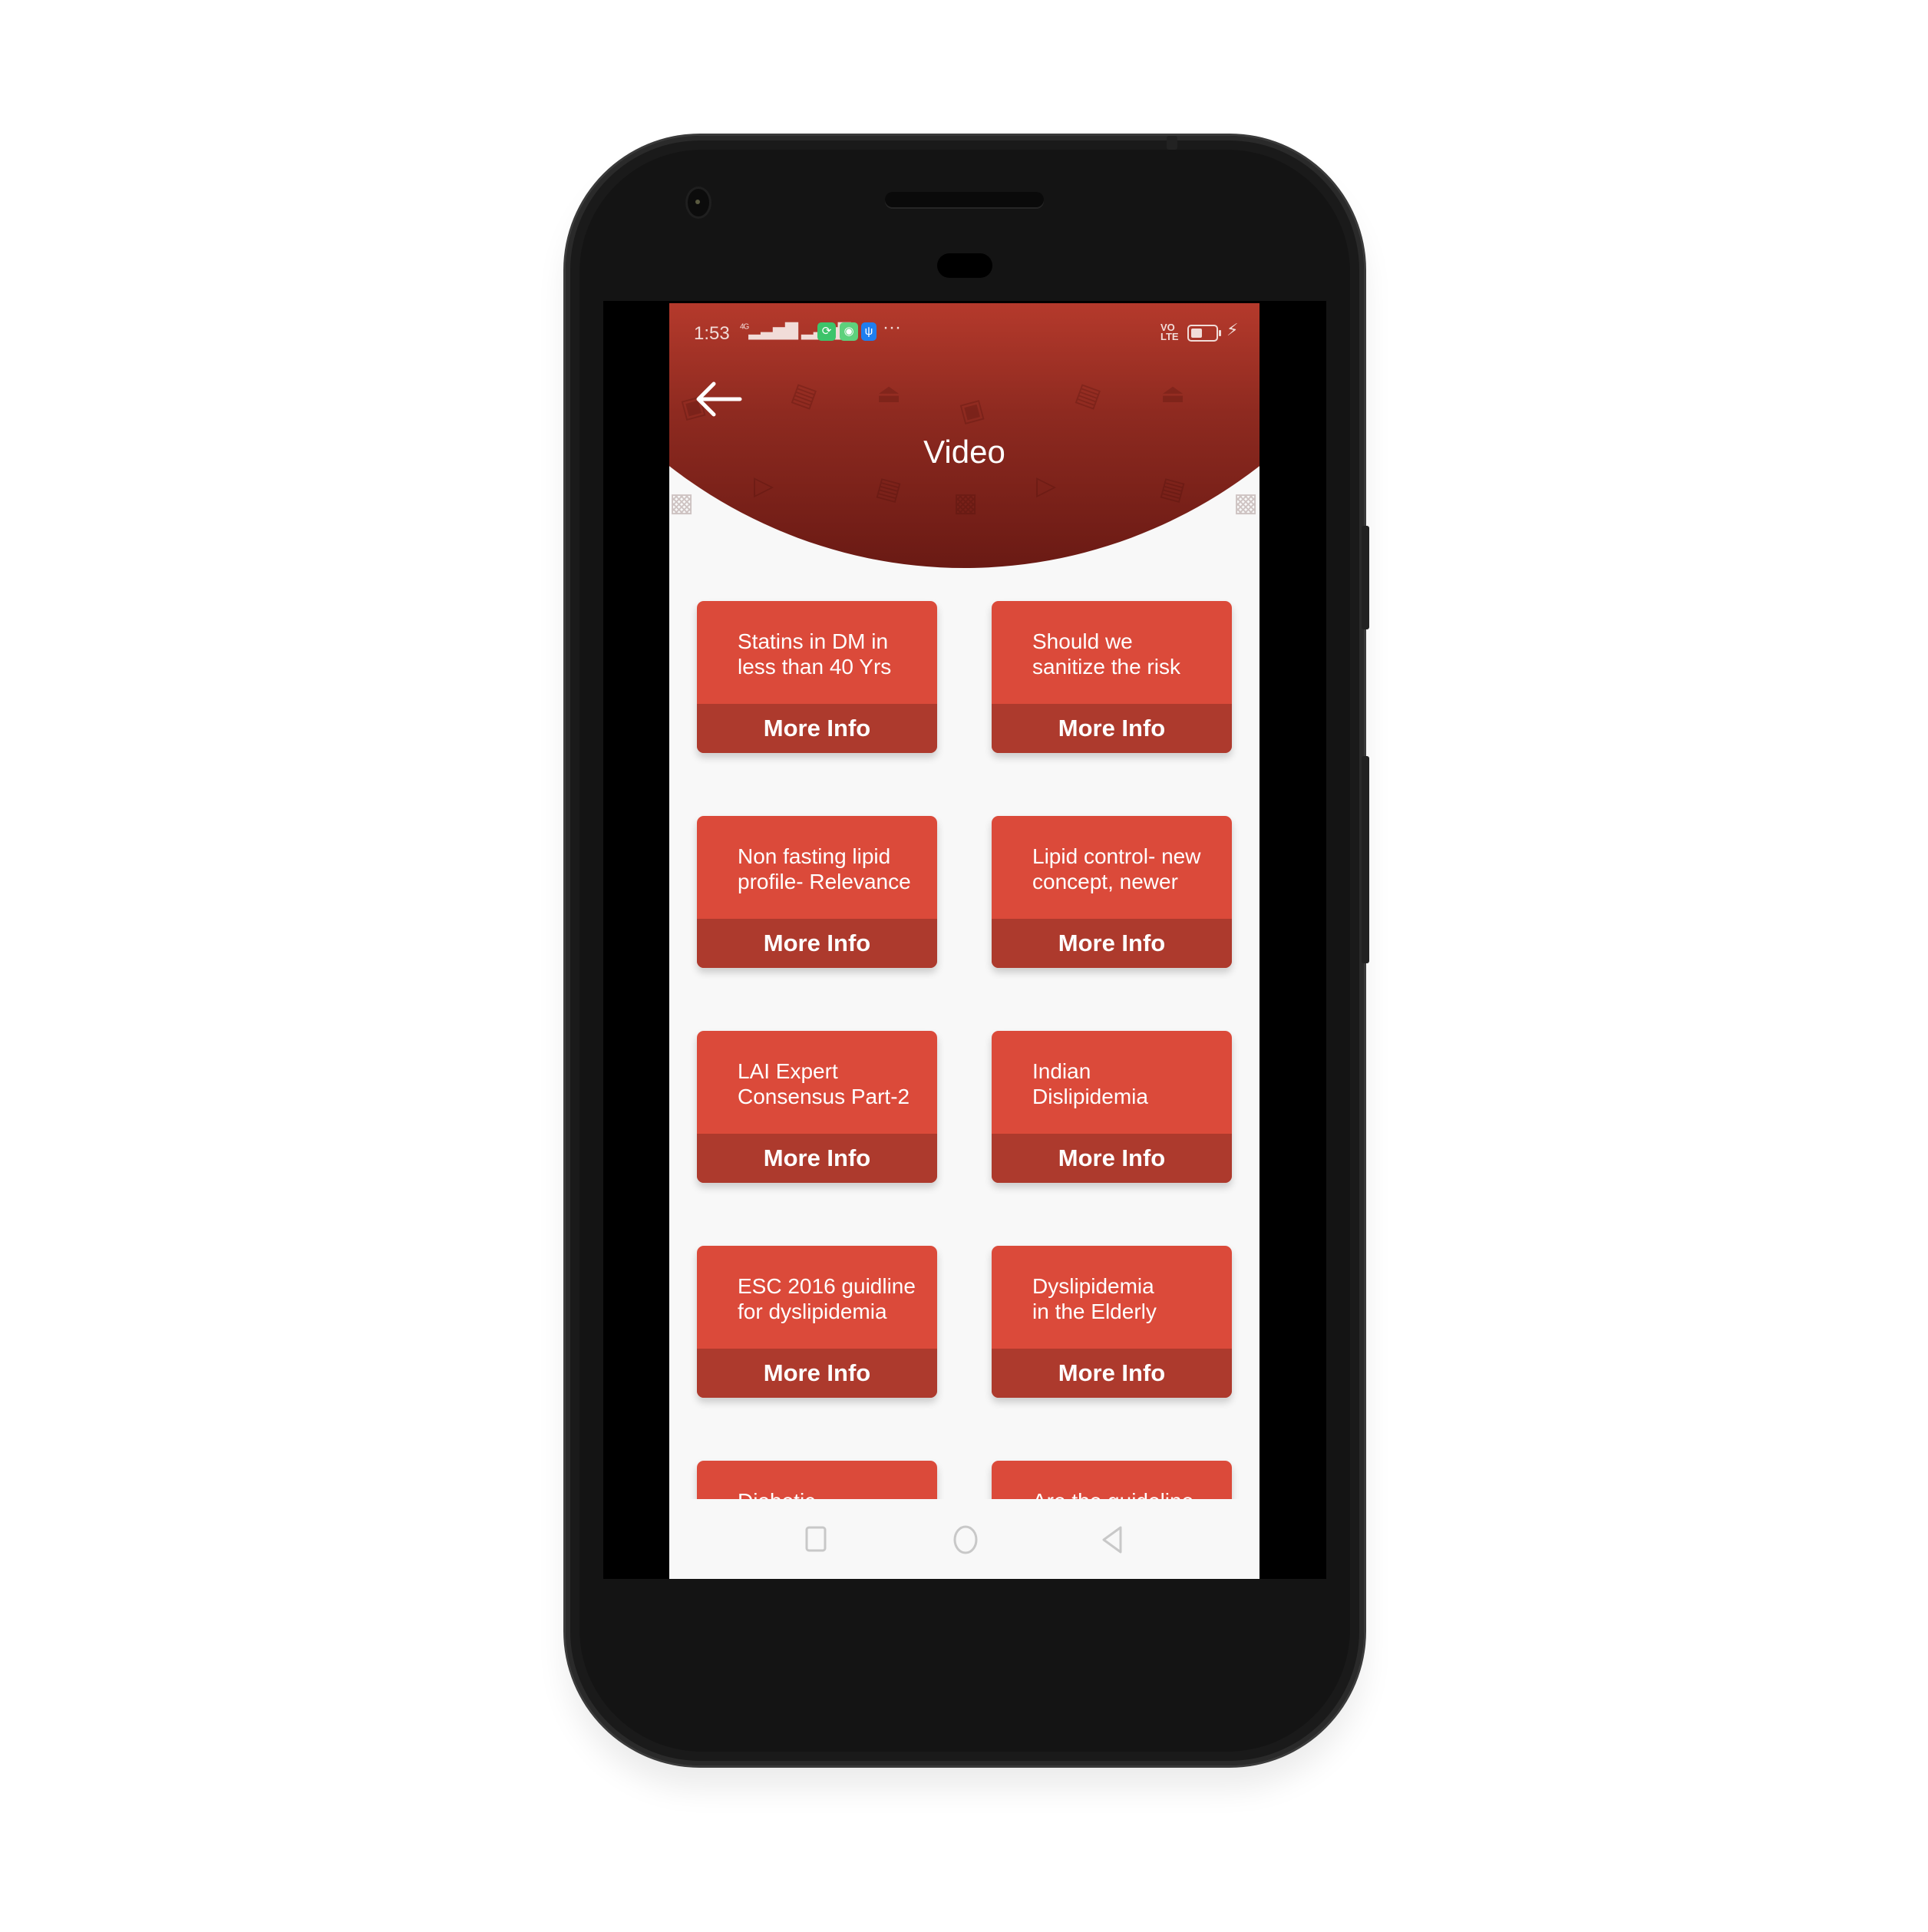  What do you see at coordinates (824, 1083) in the screenshot?
I see `video-title: LAI Expert Consensus Part-2` at bounding box center [824, 1083].